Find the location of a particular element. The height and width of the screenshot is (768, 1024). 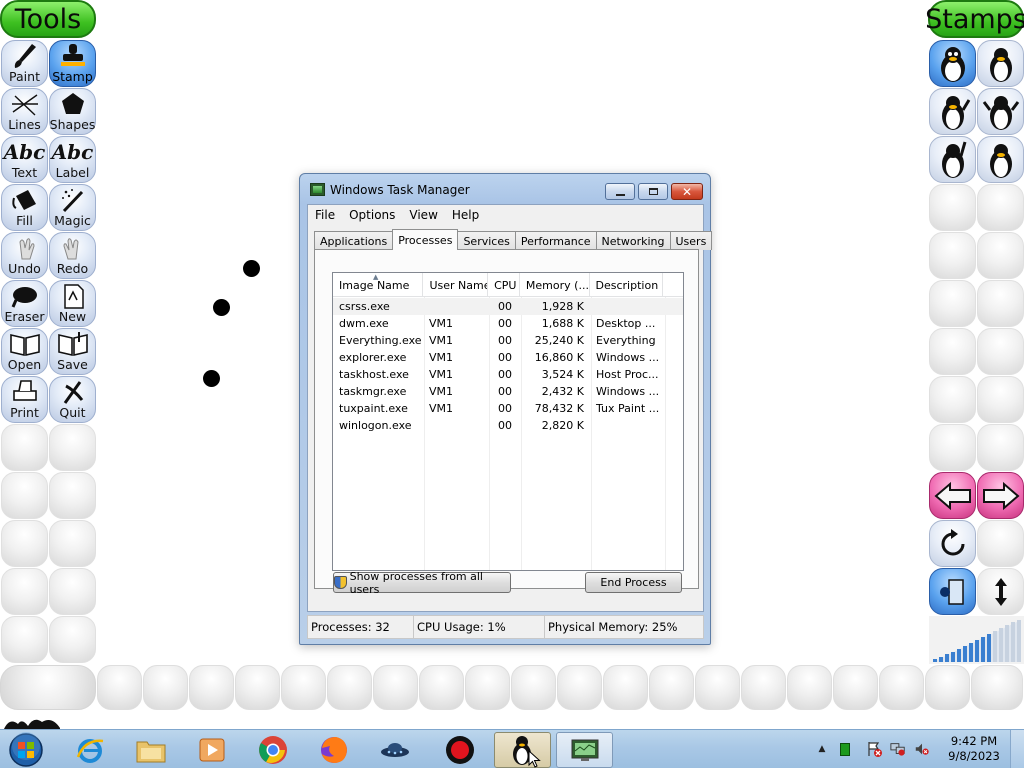

tool-text-button: Abc Text is located at coordinates (24, 159).